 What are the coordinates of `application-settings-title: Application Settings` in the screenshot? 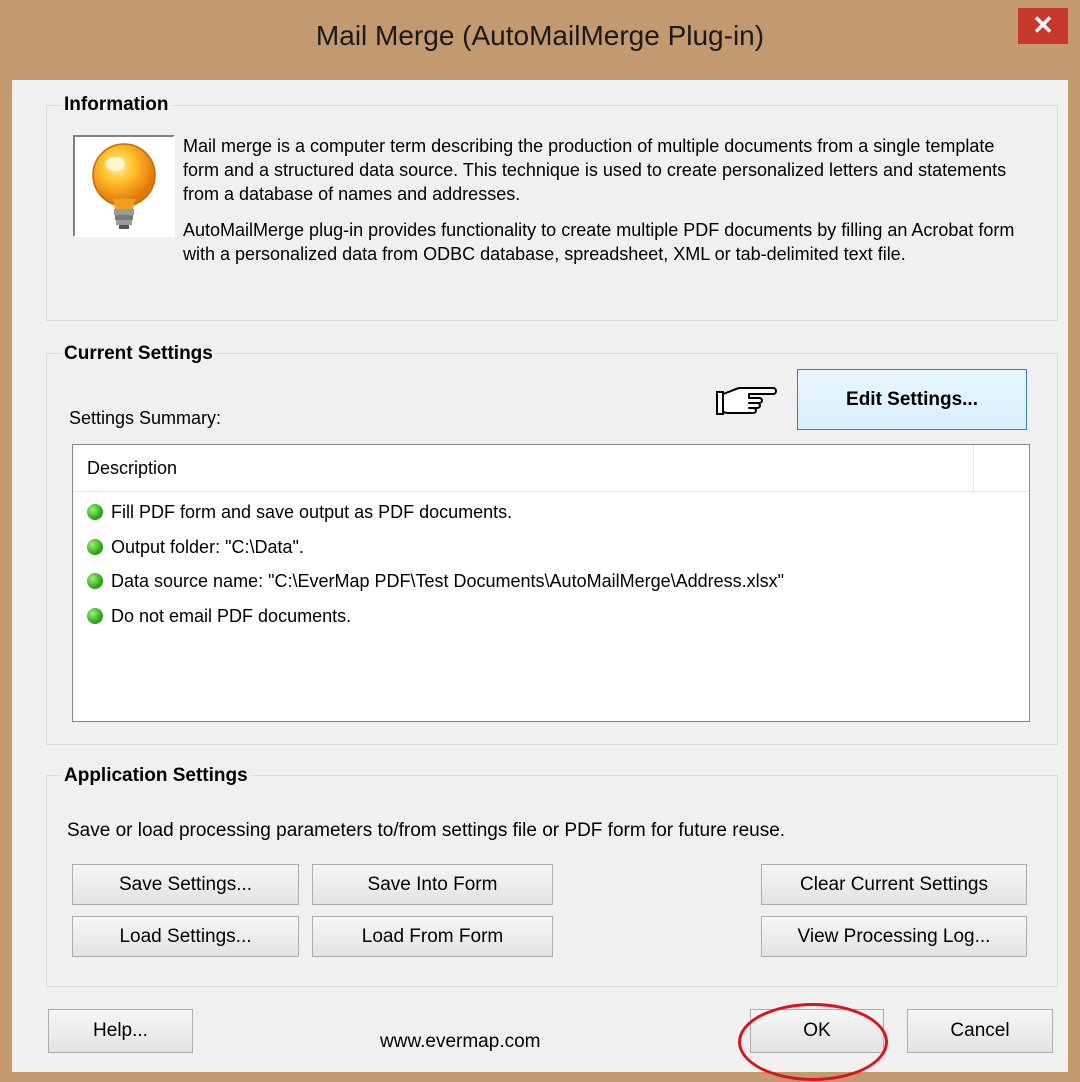 It's located at (156, 776).